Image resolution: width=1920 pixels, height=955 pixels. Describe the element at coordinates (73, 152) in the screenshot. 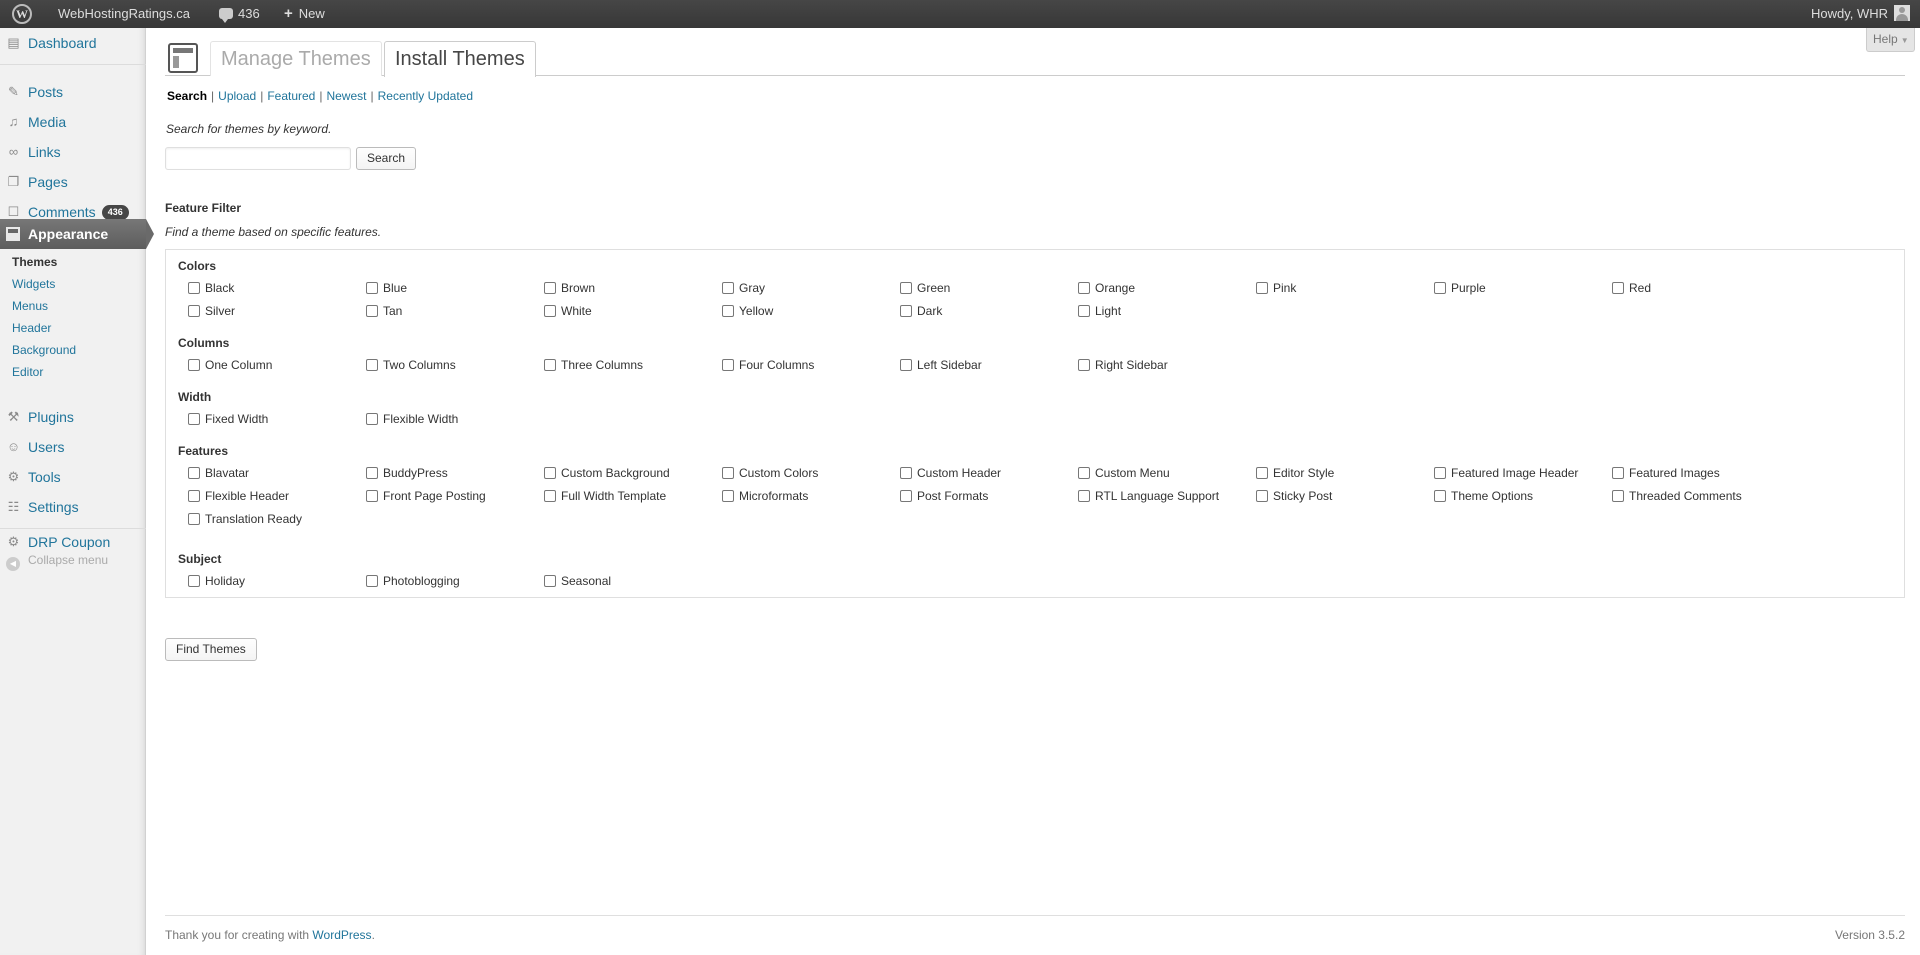

I see `sidebar-item-links: ∞ Links` at that location.